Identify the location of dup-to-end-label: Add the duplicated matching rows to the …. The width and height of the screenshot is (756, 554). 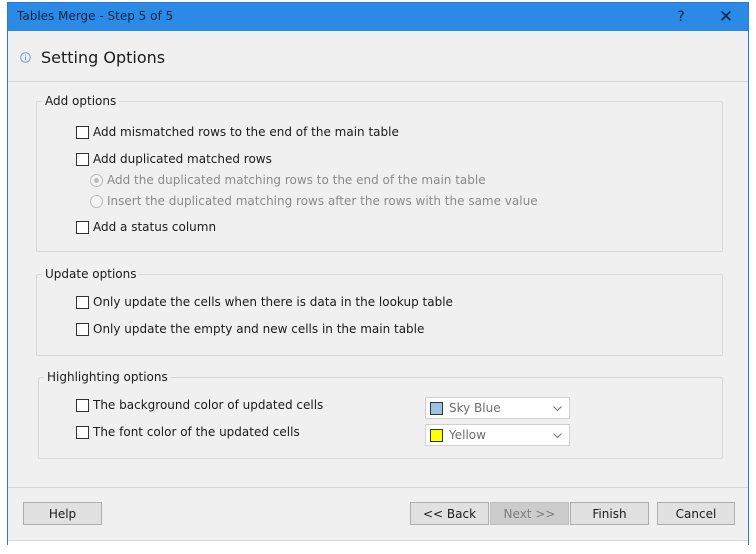
(296, 180).